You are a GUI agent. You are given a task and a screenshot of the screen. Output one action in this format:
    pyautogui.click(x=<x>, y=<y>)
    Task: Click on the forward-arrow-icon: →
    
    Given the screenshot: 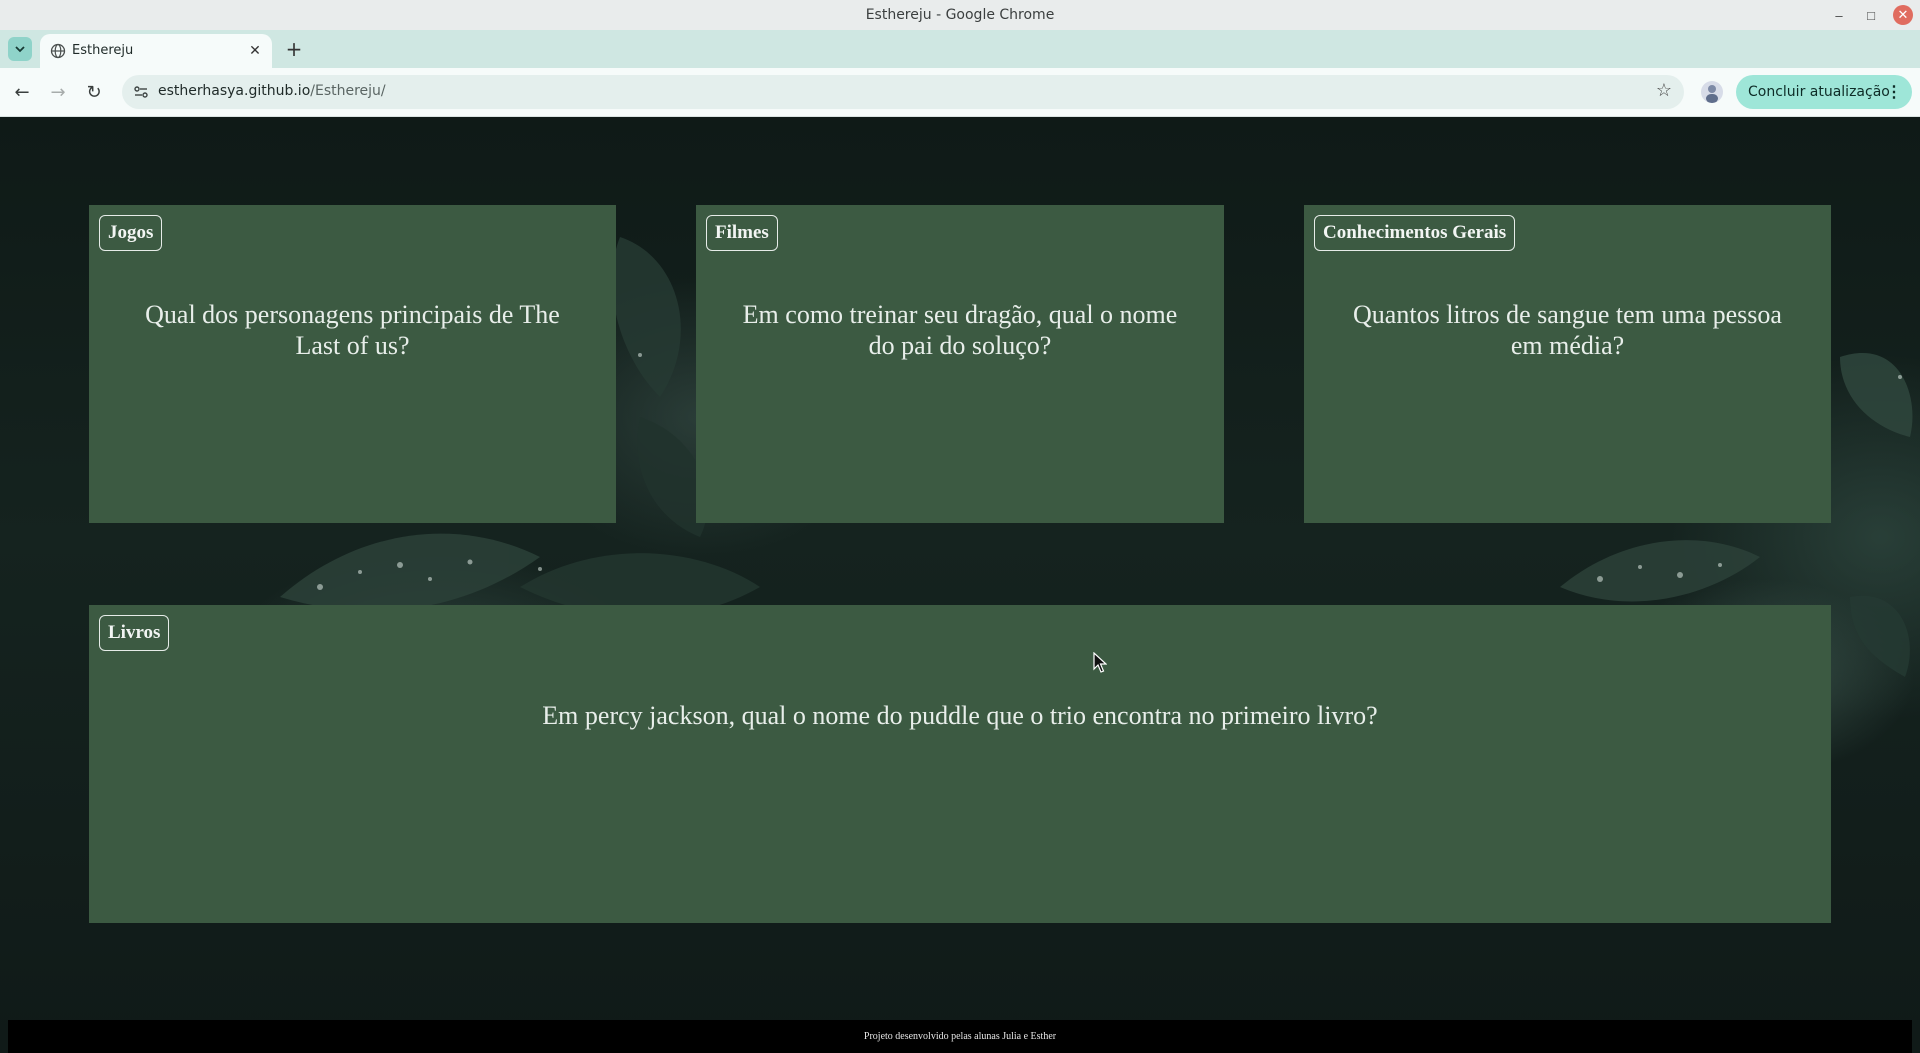 What is the action you would take?
    pyautogui.click(x=58, y=92)
    